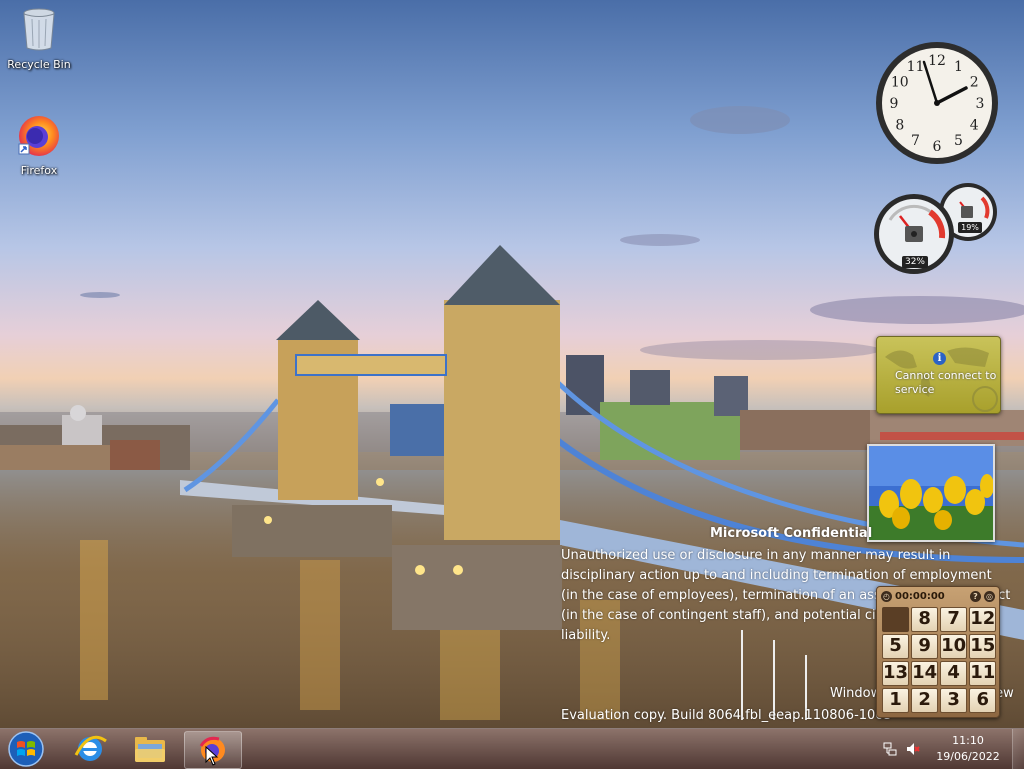  Describe the element at coordinates (980, 104) in the screenshot. I see `clock-numeral: 3` at that location.